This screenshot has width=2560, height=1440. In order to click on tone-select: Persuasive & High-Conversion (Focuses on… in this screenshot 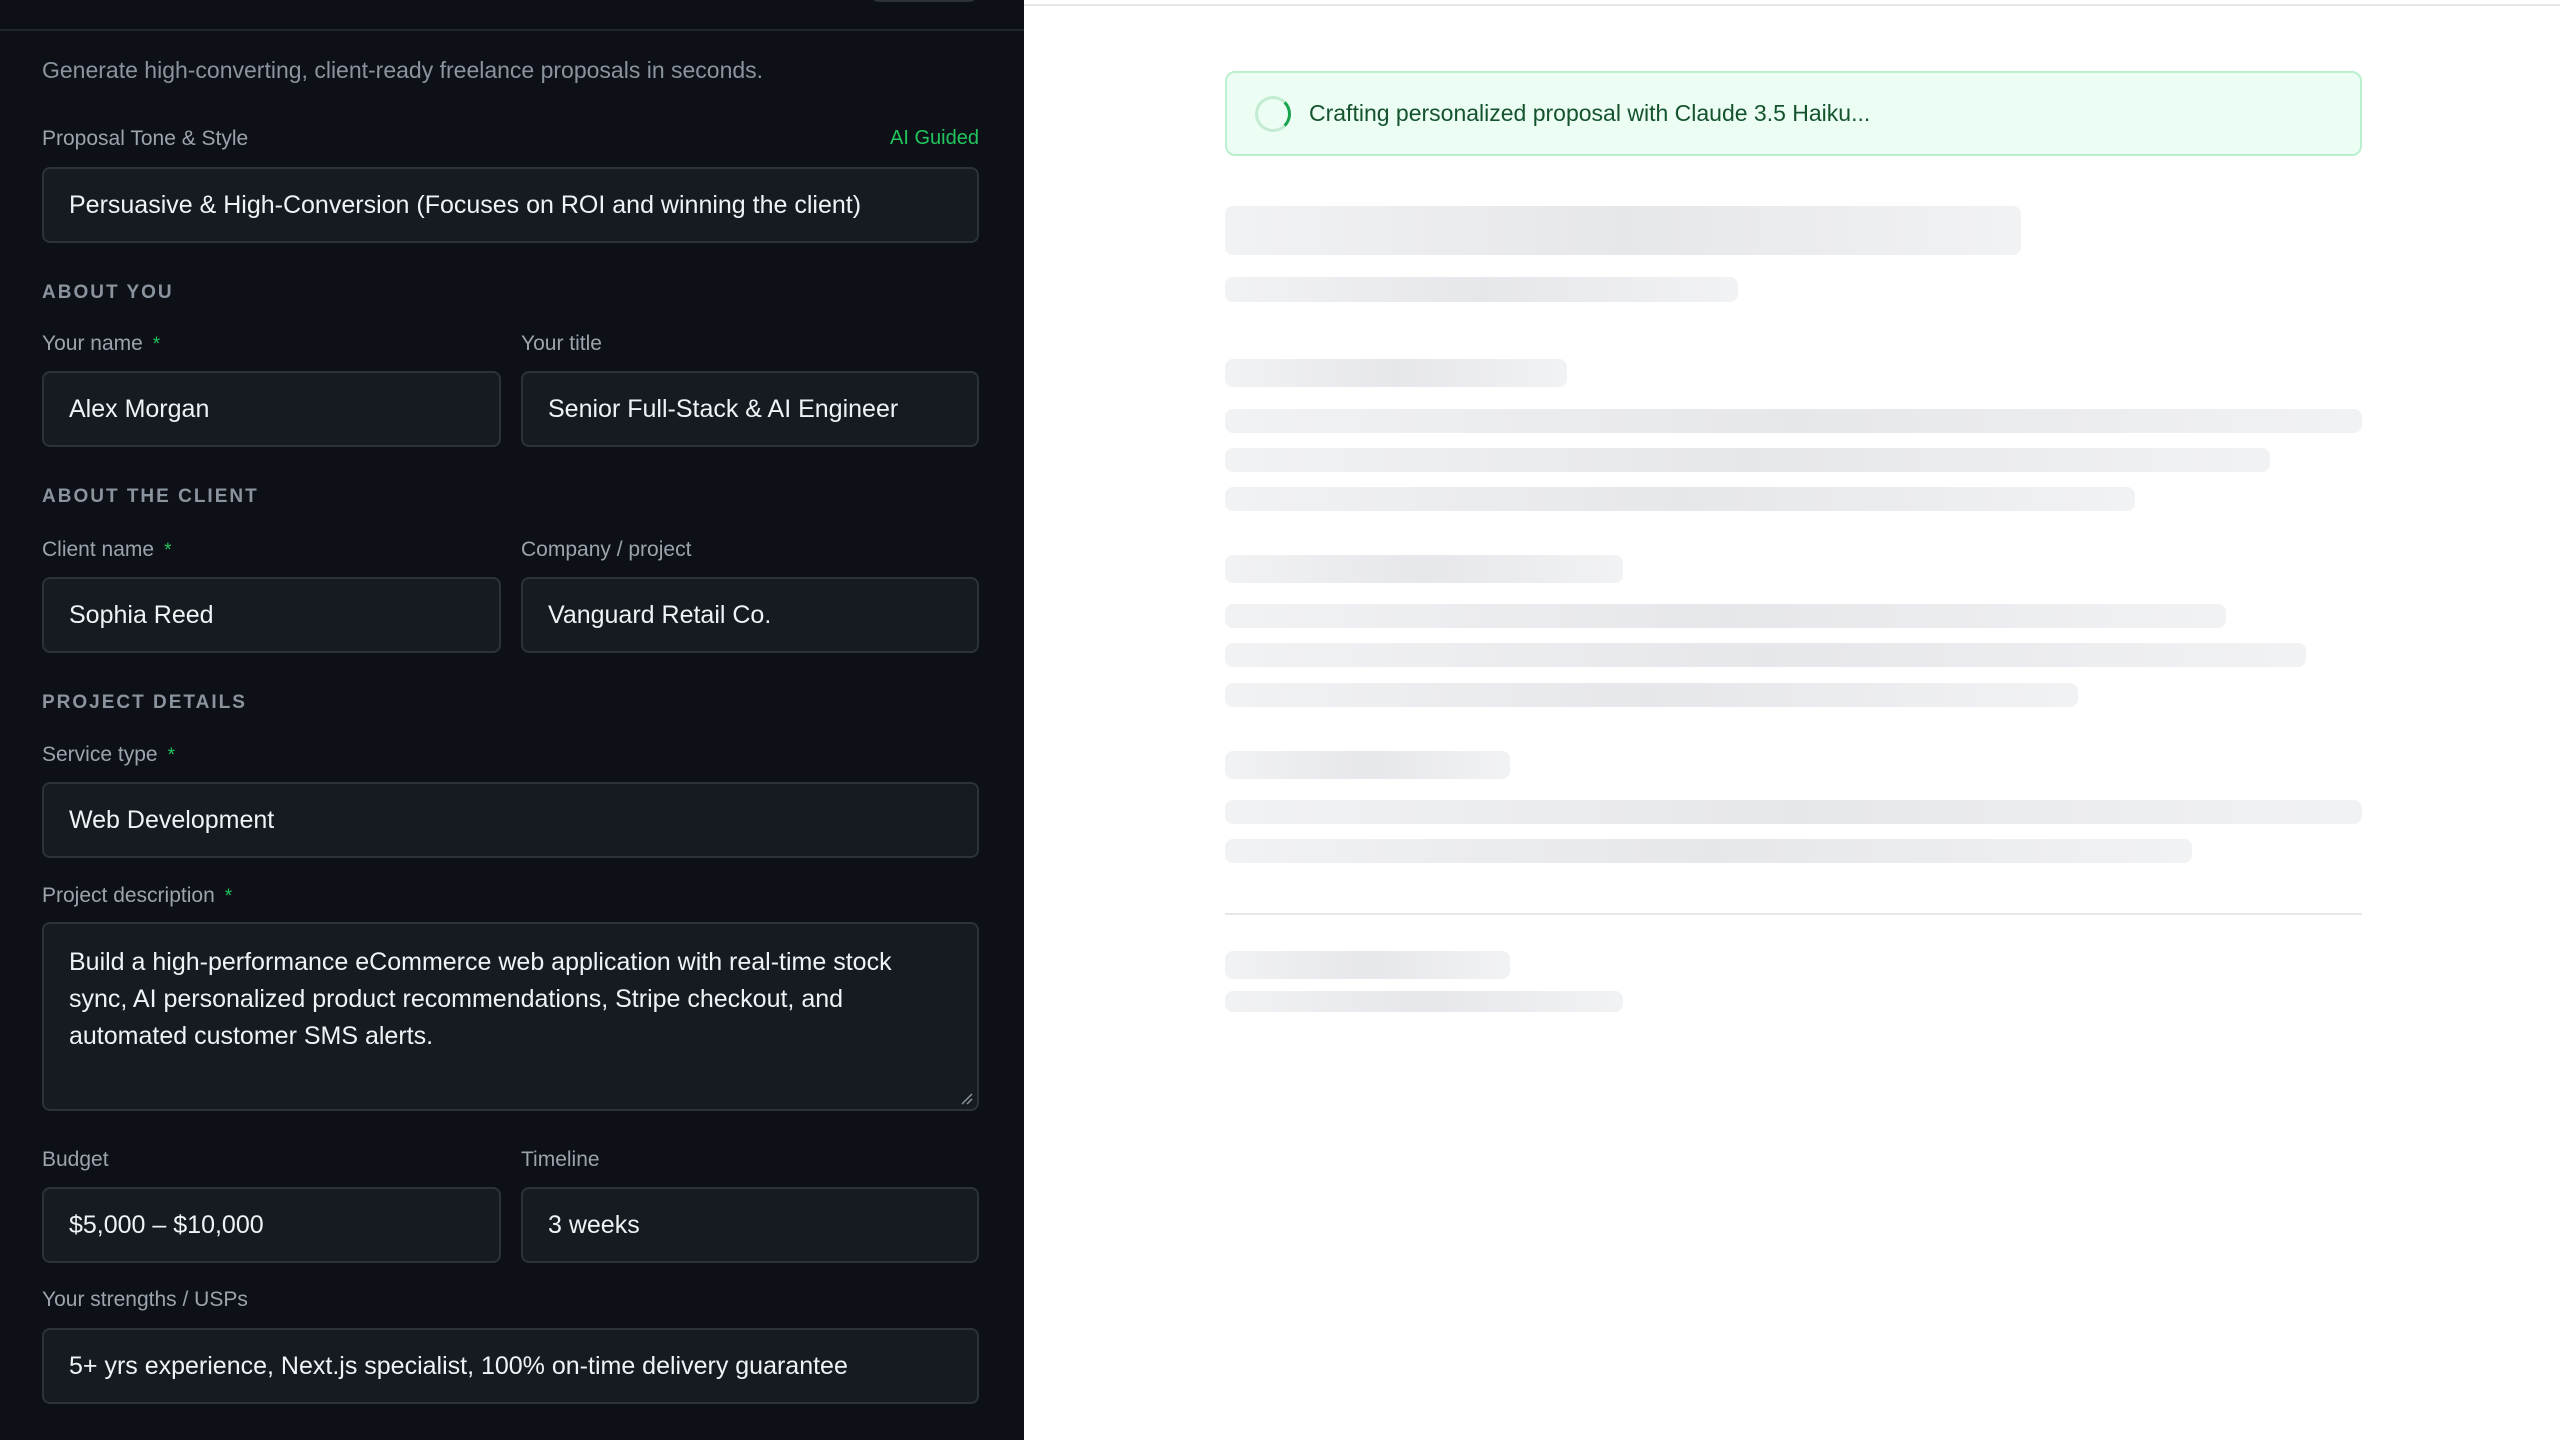, I will do `click(510, 205)`.